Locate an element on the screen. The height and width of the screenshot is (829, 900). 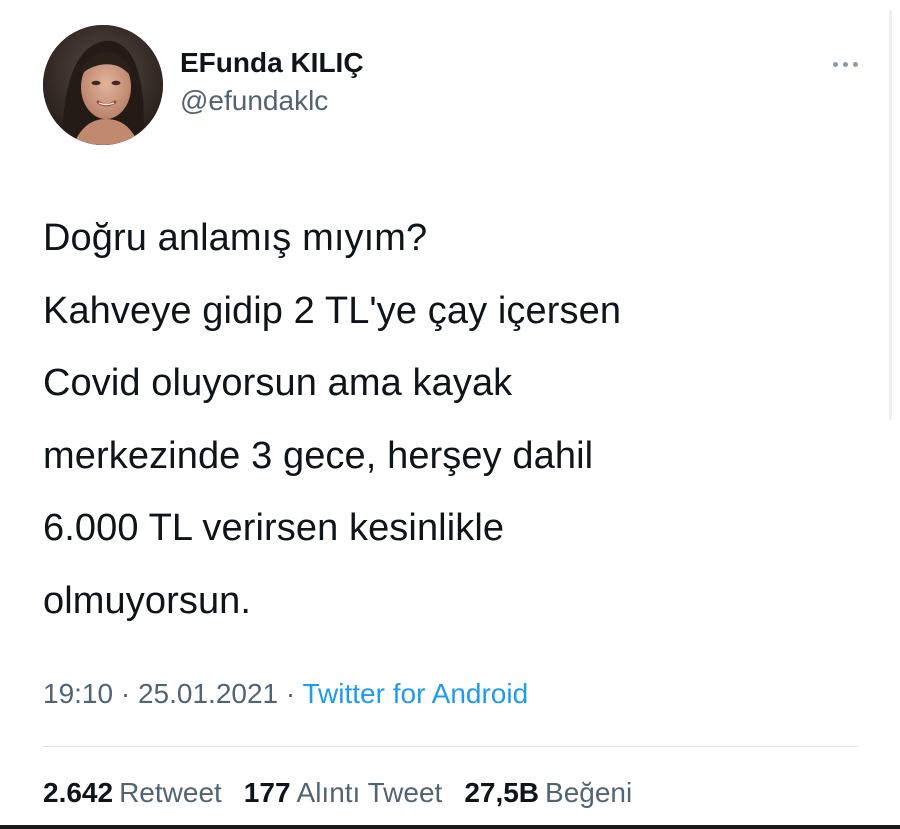
avatar-photo is located at coordinates (103, 85).